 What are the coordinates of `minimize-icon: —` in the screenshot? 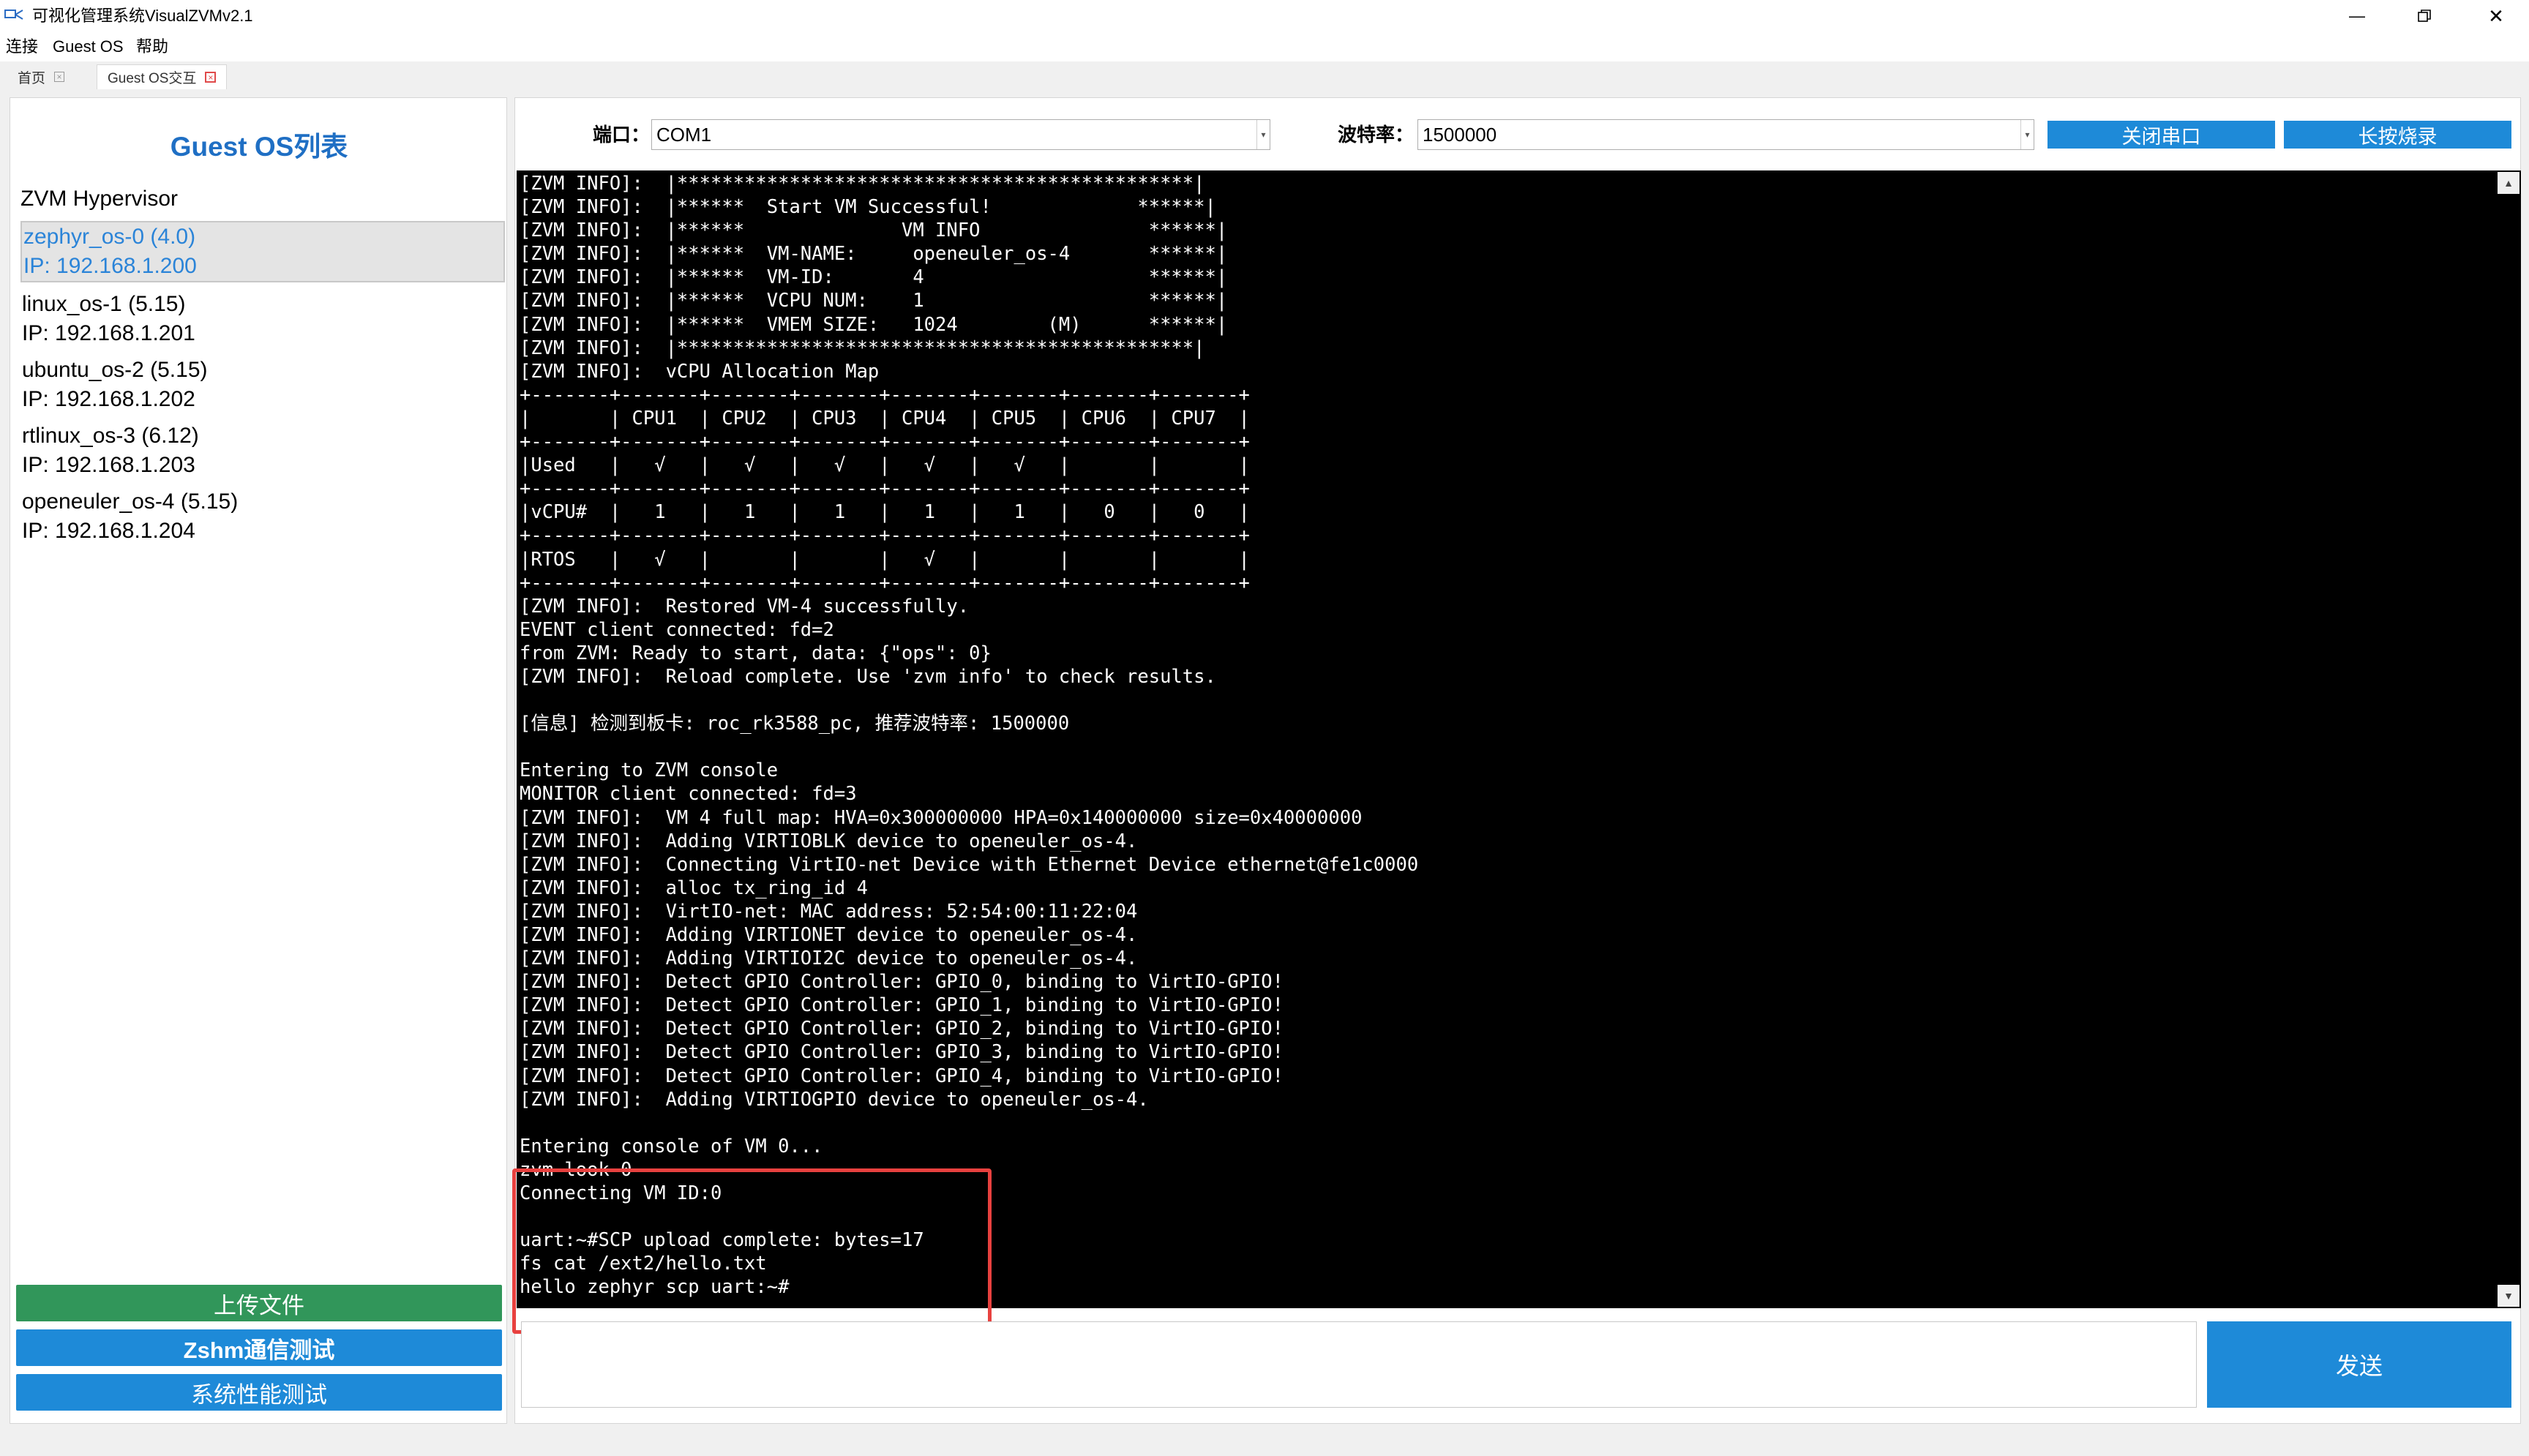 It's located at (2357, 16).